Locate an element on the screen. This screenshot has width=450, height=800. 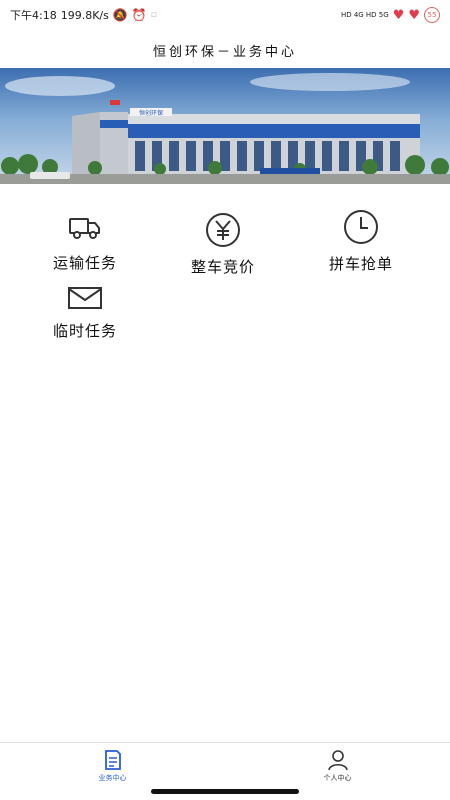
nav-label: 个人中心 is located at coordinates (337, 778).